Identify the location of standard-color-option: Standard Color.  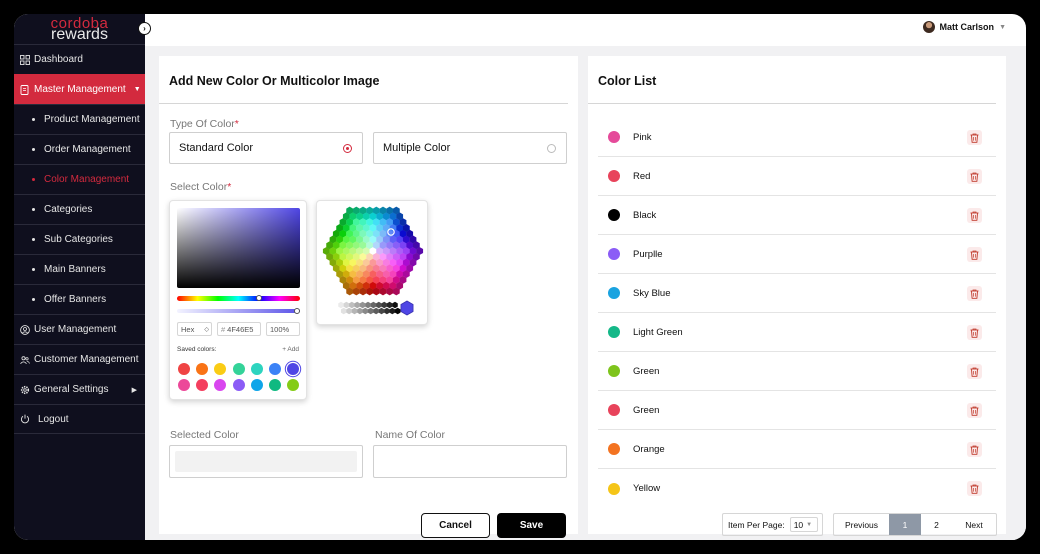
(266, 148).